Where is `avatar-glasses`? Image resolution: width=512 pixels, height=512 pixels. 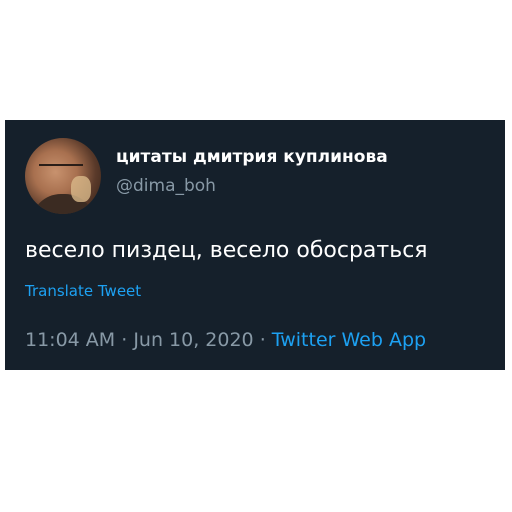
avatar-glasses is located at coordinates (61, 170).